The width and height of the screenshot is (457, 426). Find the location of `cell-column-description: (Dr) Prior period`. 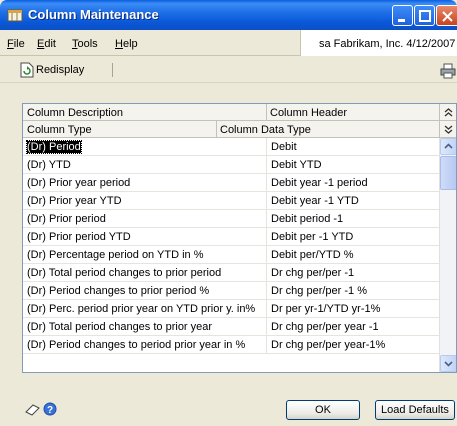

cell-column-description: (Dr) Prior period is located at coordinates (144, 219).